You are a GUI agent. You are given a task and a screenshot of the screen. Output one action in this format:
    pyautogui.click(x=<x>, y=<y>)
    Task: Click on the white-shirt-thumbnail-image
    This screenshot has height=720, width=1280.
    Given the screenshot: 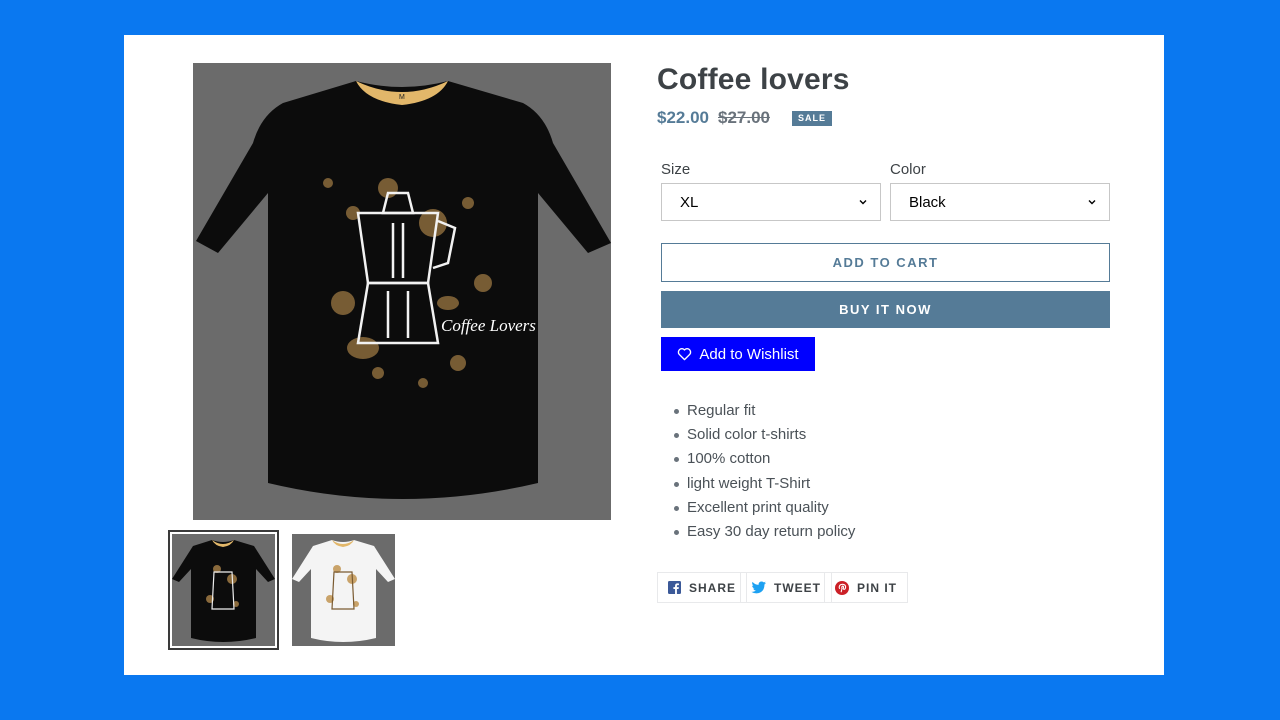 What is the action you would take?
    pyautogui.click(x=343, y=590)
    